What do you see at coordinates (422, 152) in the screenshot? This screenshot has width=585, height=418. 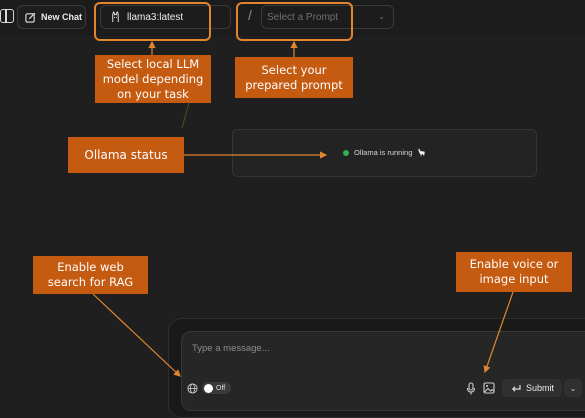 I see `llama-icon: 🦙` at bounding box center [422, 152].